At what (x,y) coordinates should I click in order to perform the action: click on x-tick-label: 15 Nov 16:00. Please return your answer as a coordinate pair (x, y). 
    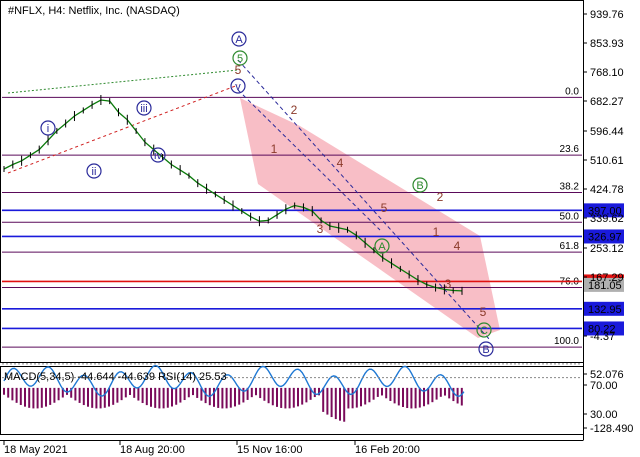
    Looking at the image, I should click on (269, 450).